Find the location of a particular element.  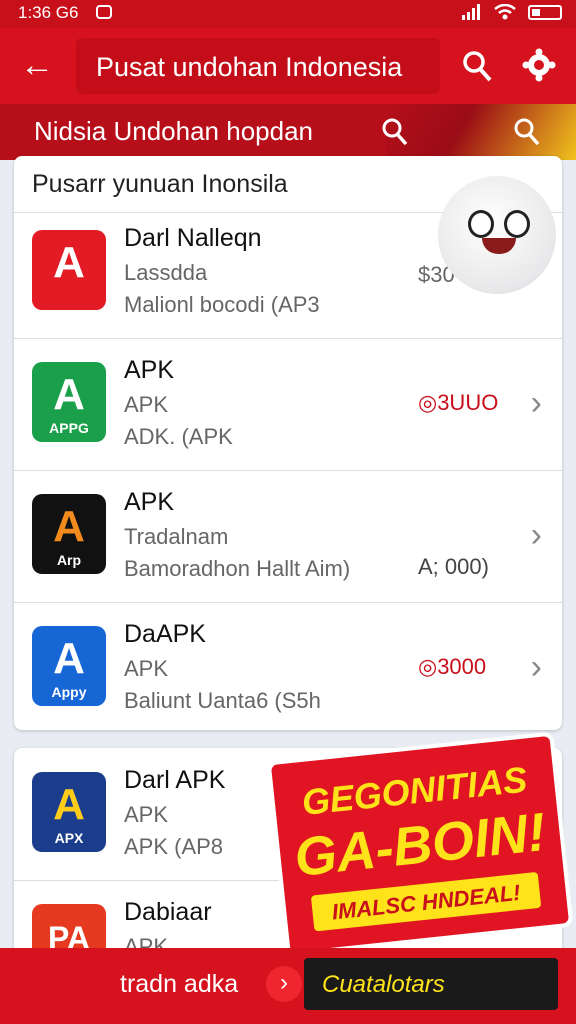

list-heading-text: Pusarr yunuan Inonsila is located at coordinates (160, 184).